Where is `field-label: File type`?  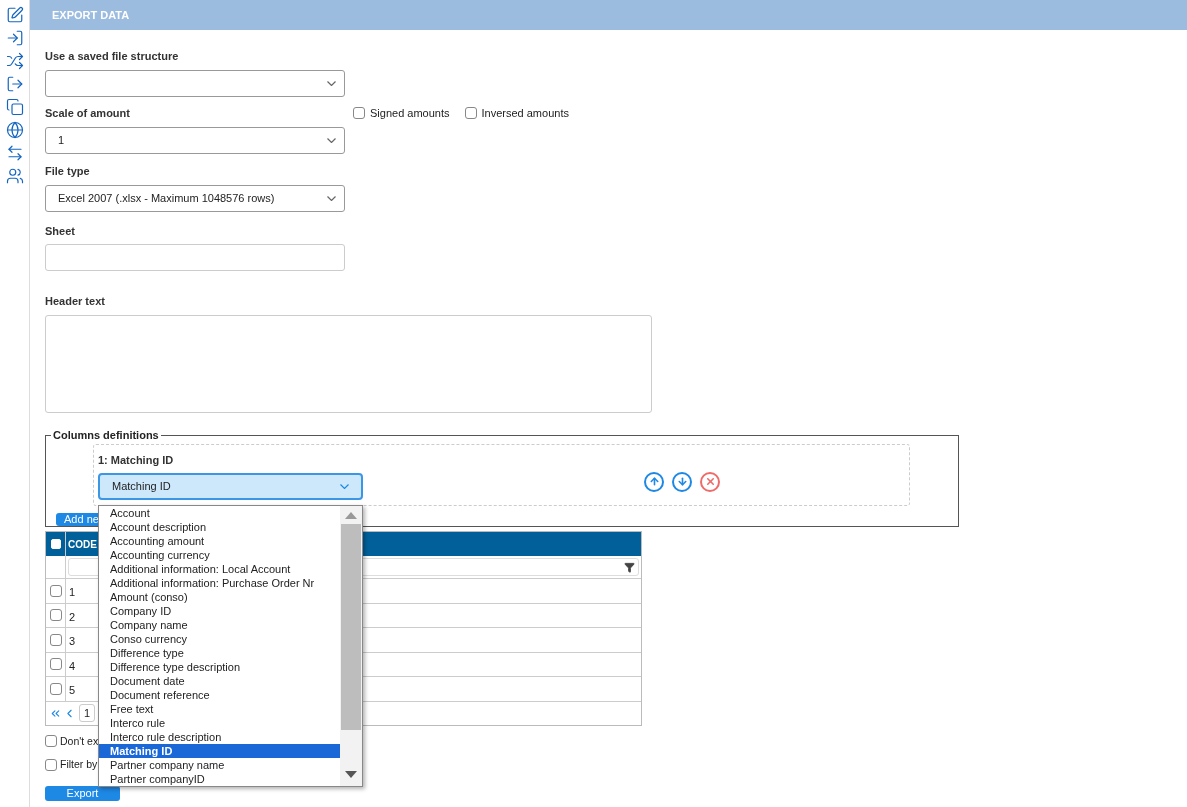
field-label: File type is located at coordinates (68, 170).